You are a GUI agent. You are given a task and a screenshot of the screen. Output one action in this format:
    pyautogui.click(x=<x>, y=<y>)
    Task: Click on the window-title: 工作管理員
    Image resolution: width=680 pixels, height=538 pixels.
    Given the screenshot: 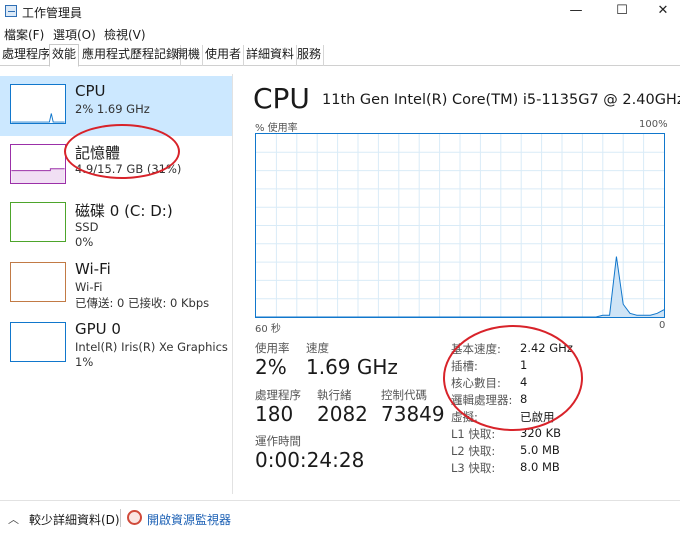 What is the action you would take?
    pyautogui.click(x=52, y=13)
    